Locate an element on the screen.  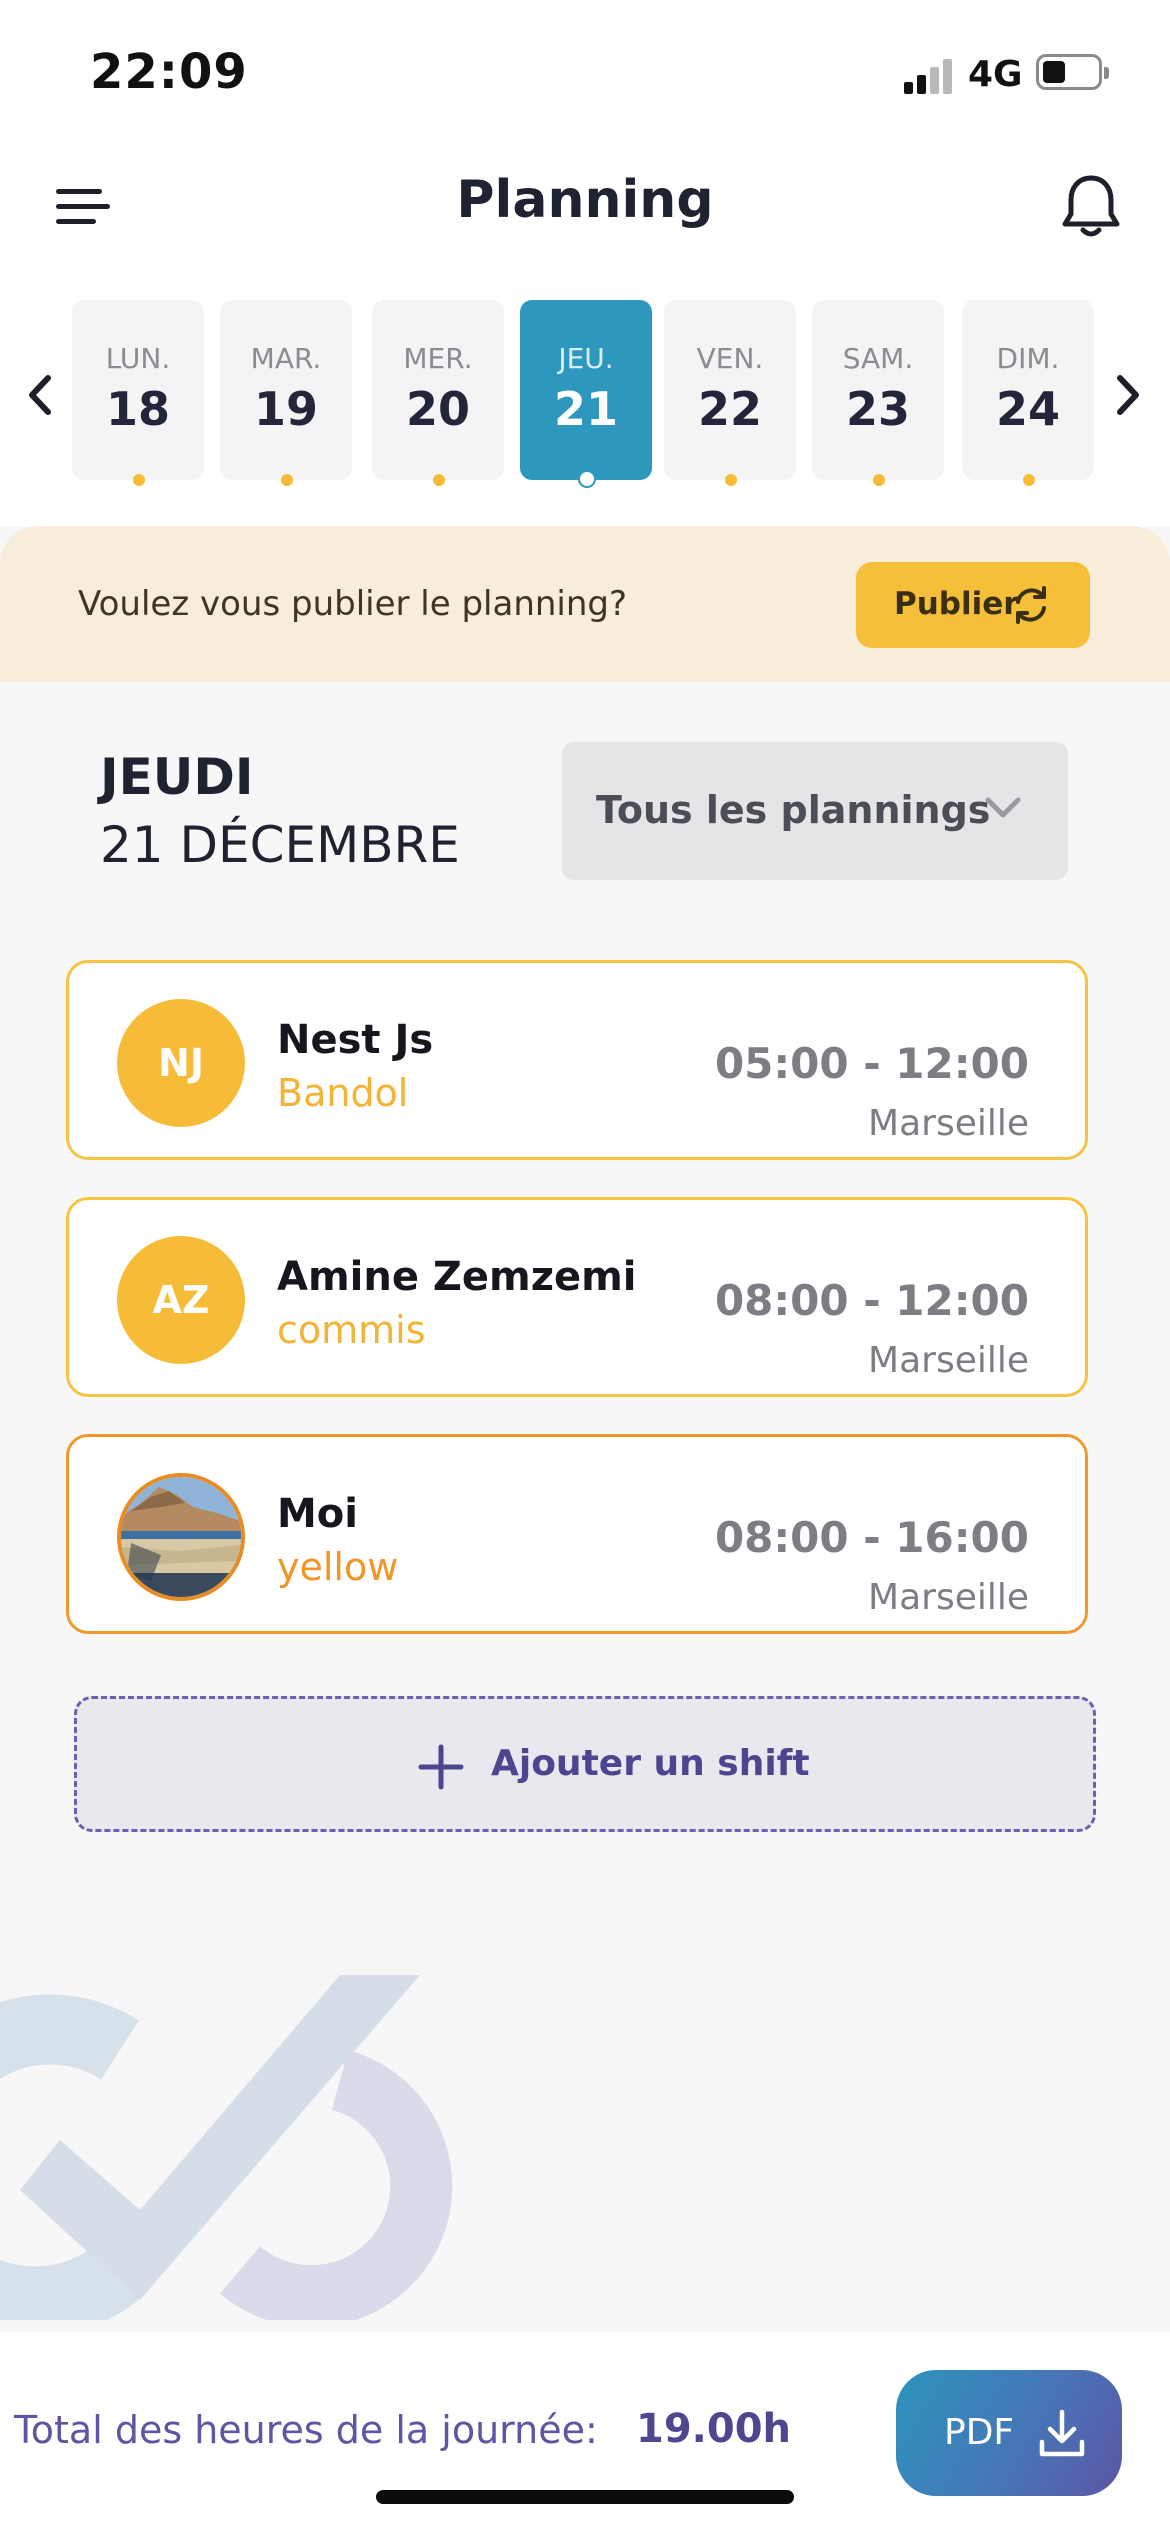
bell-icon is located at coordinates (1091, 207).